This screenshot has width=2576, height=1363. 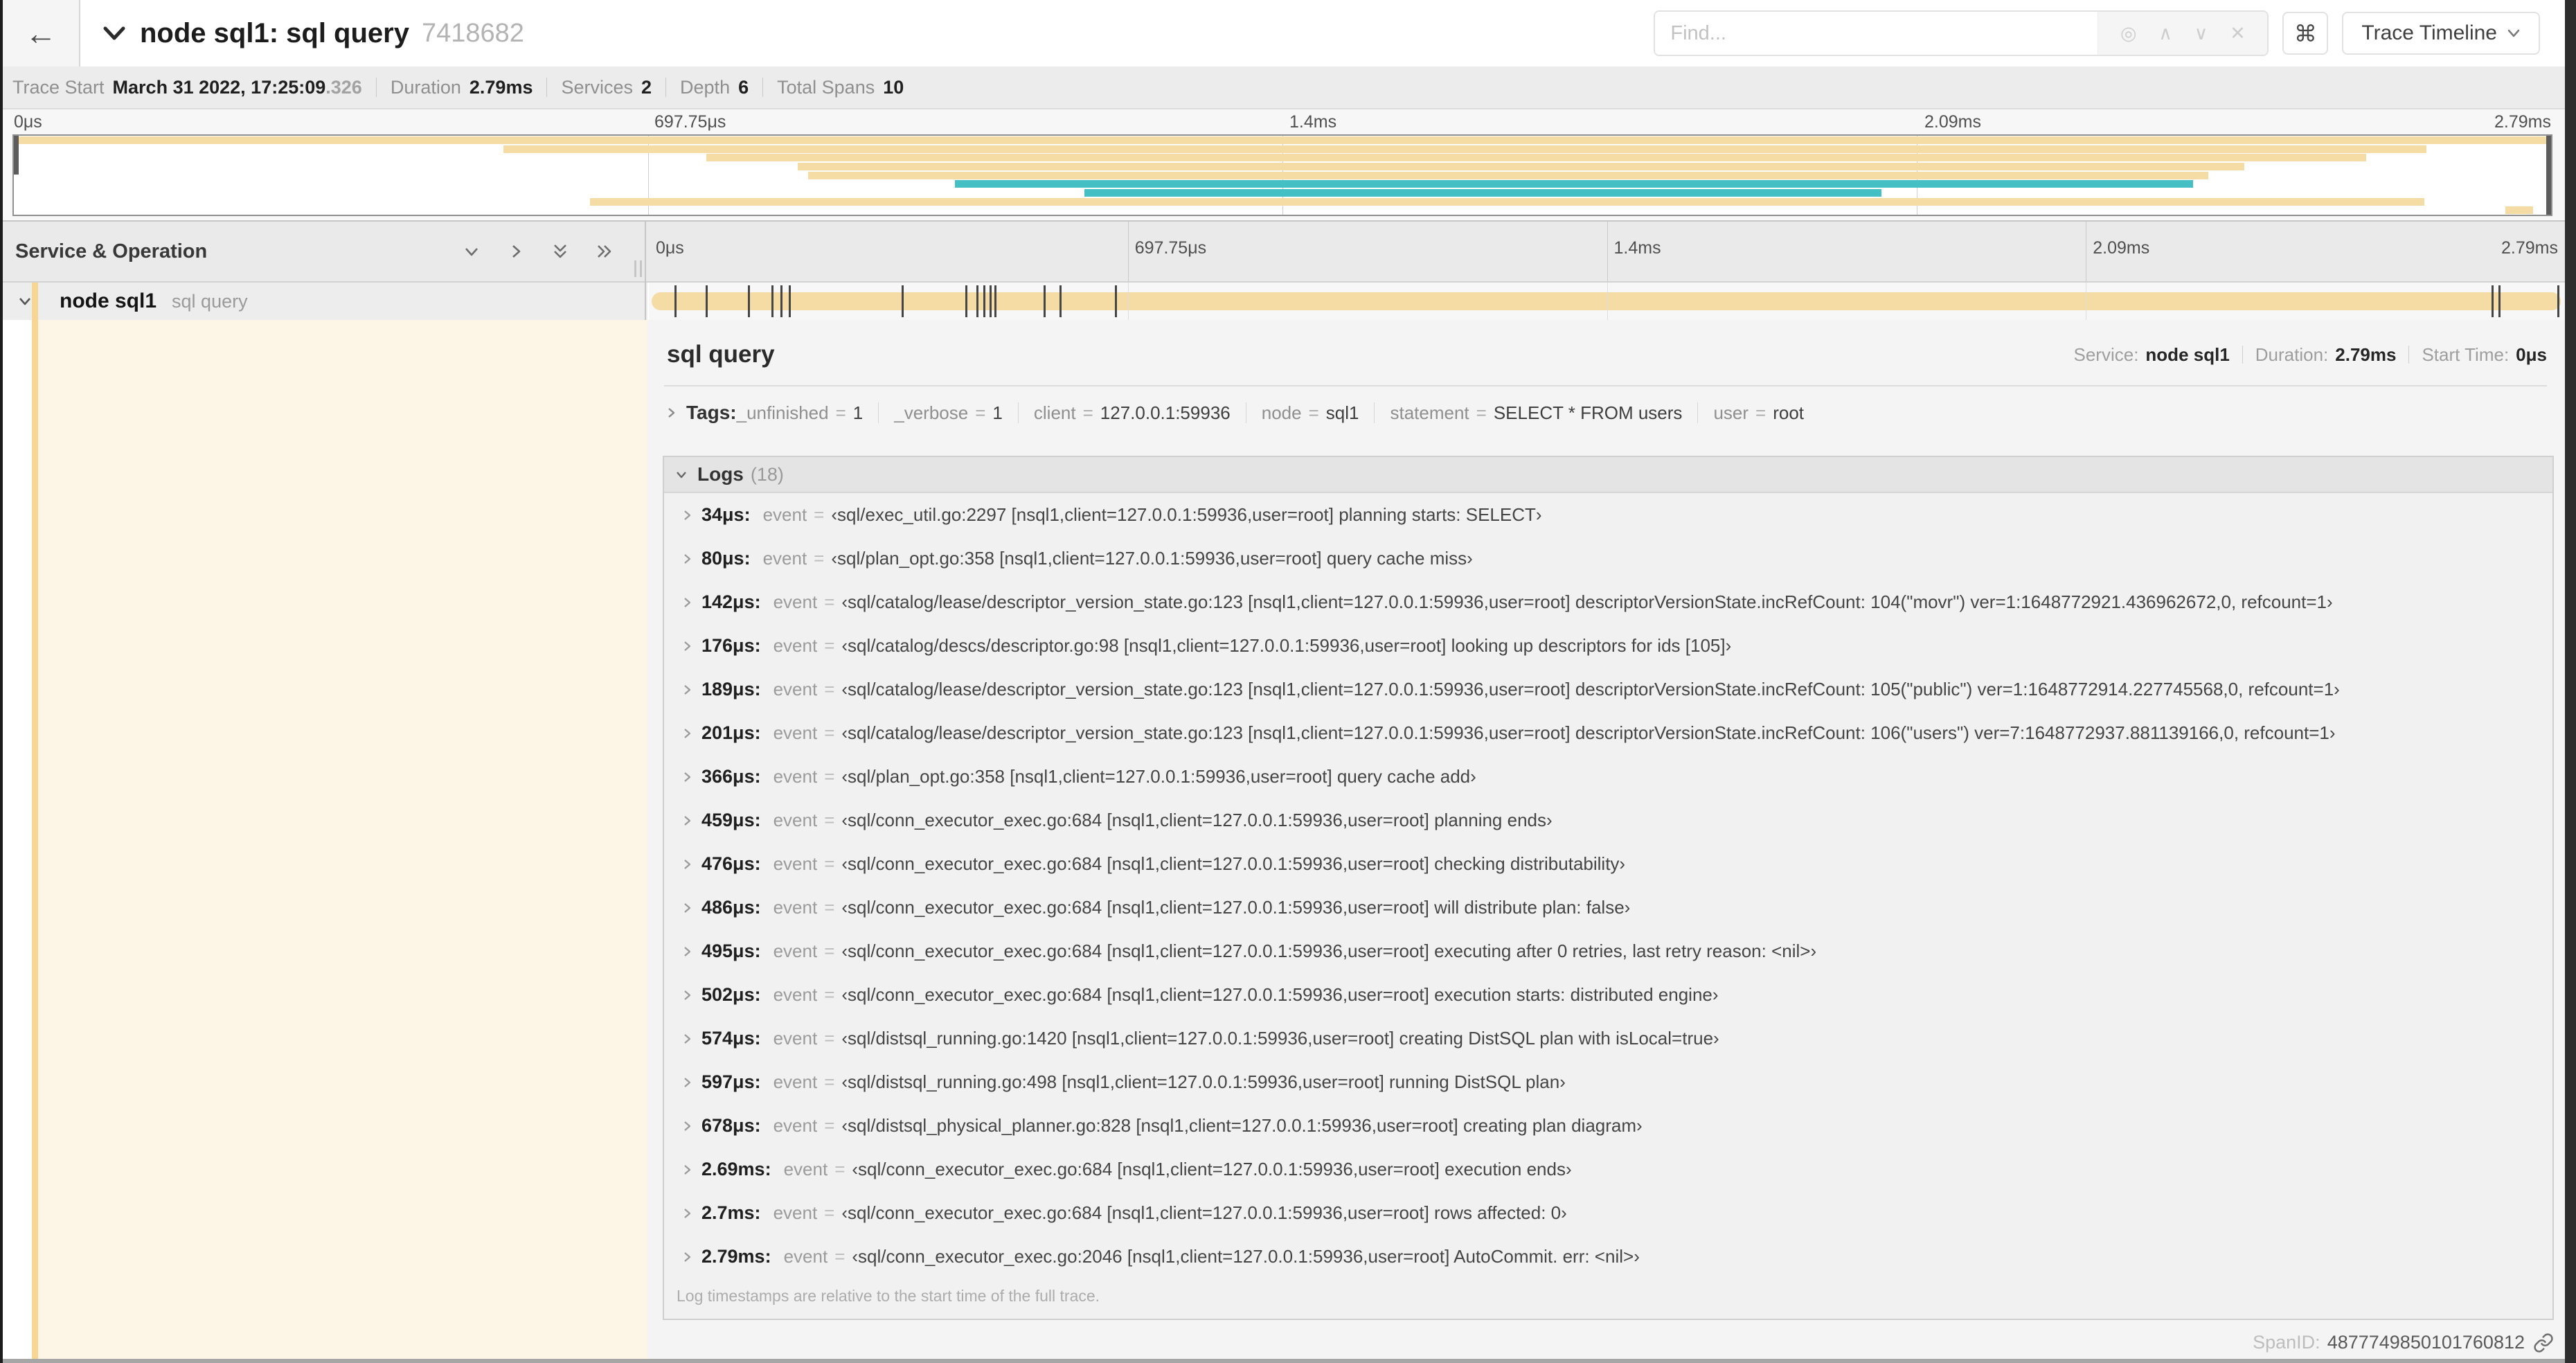 What do you see at coordinates (1876, 33) in the screenshot?
I see `find-input` at bounding box center [1876, 33].